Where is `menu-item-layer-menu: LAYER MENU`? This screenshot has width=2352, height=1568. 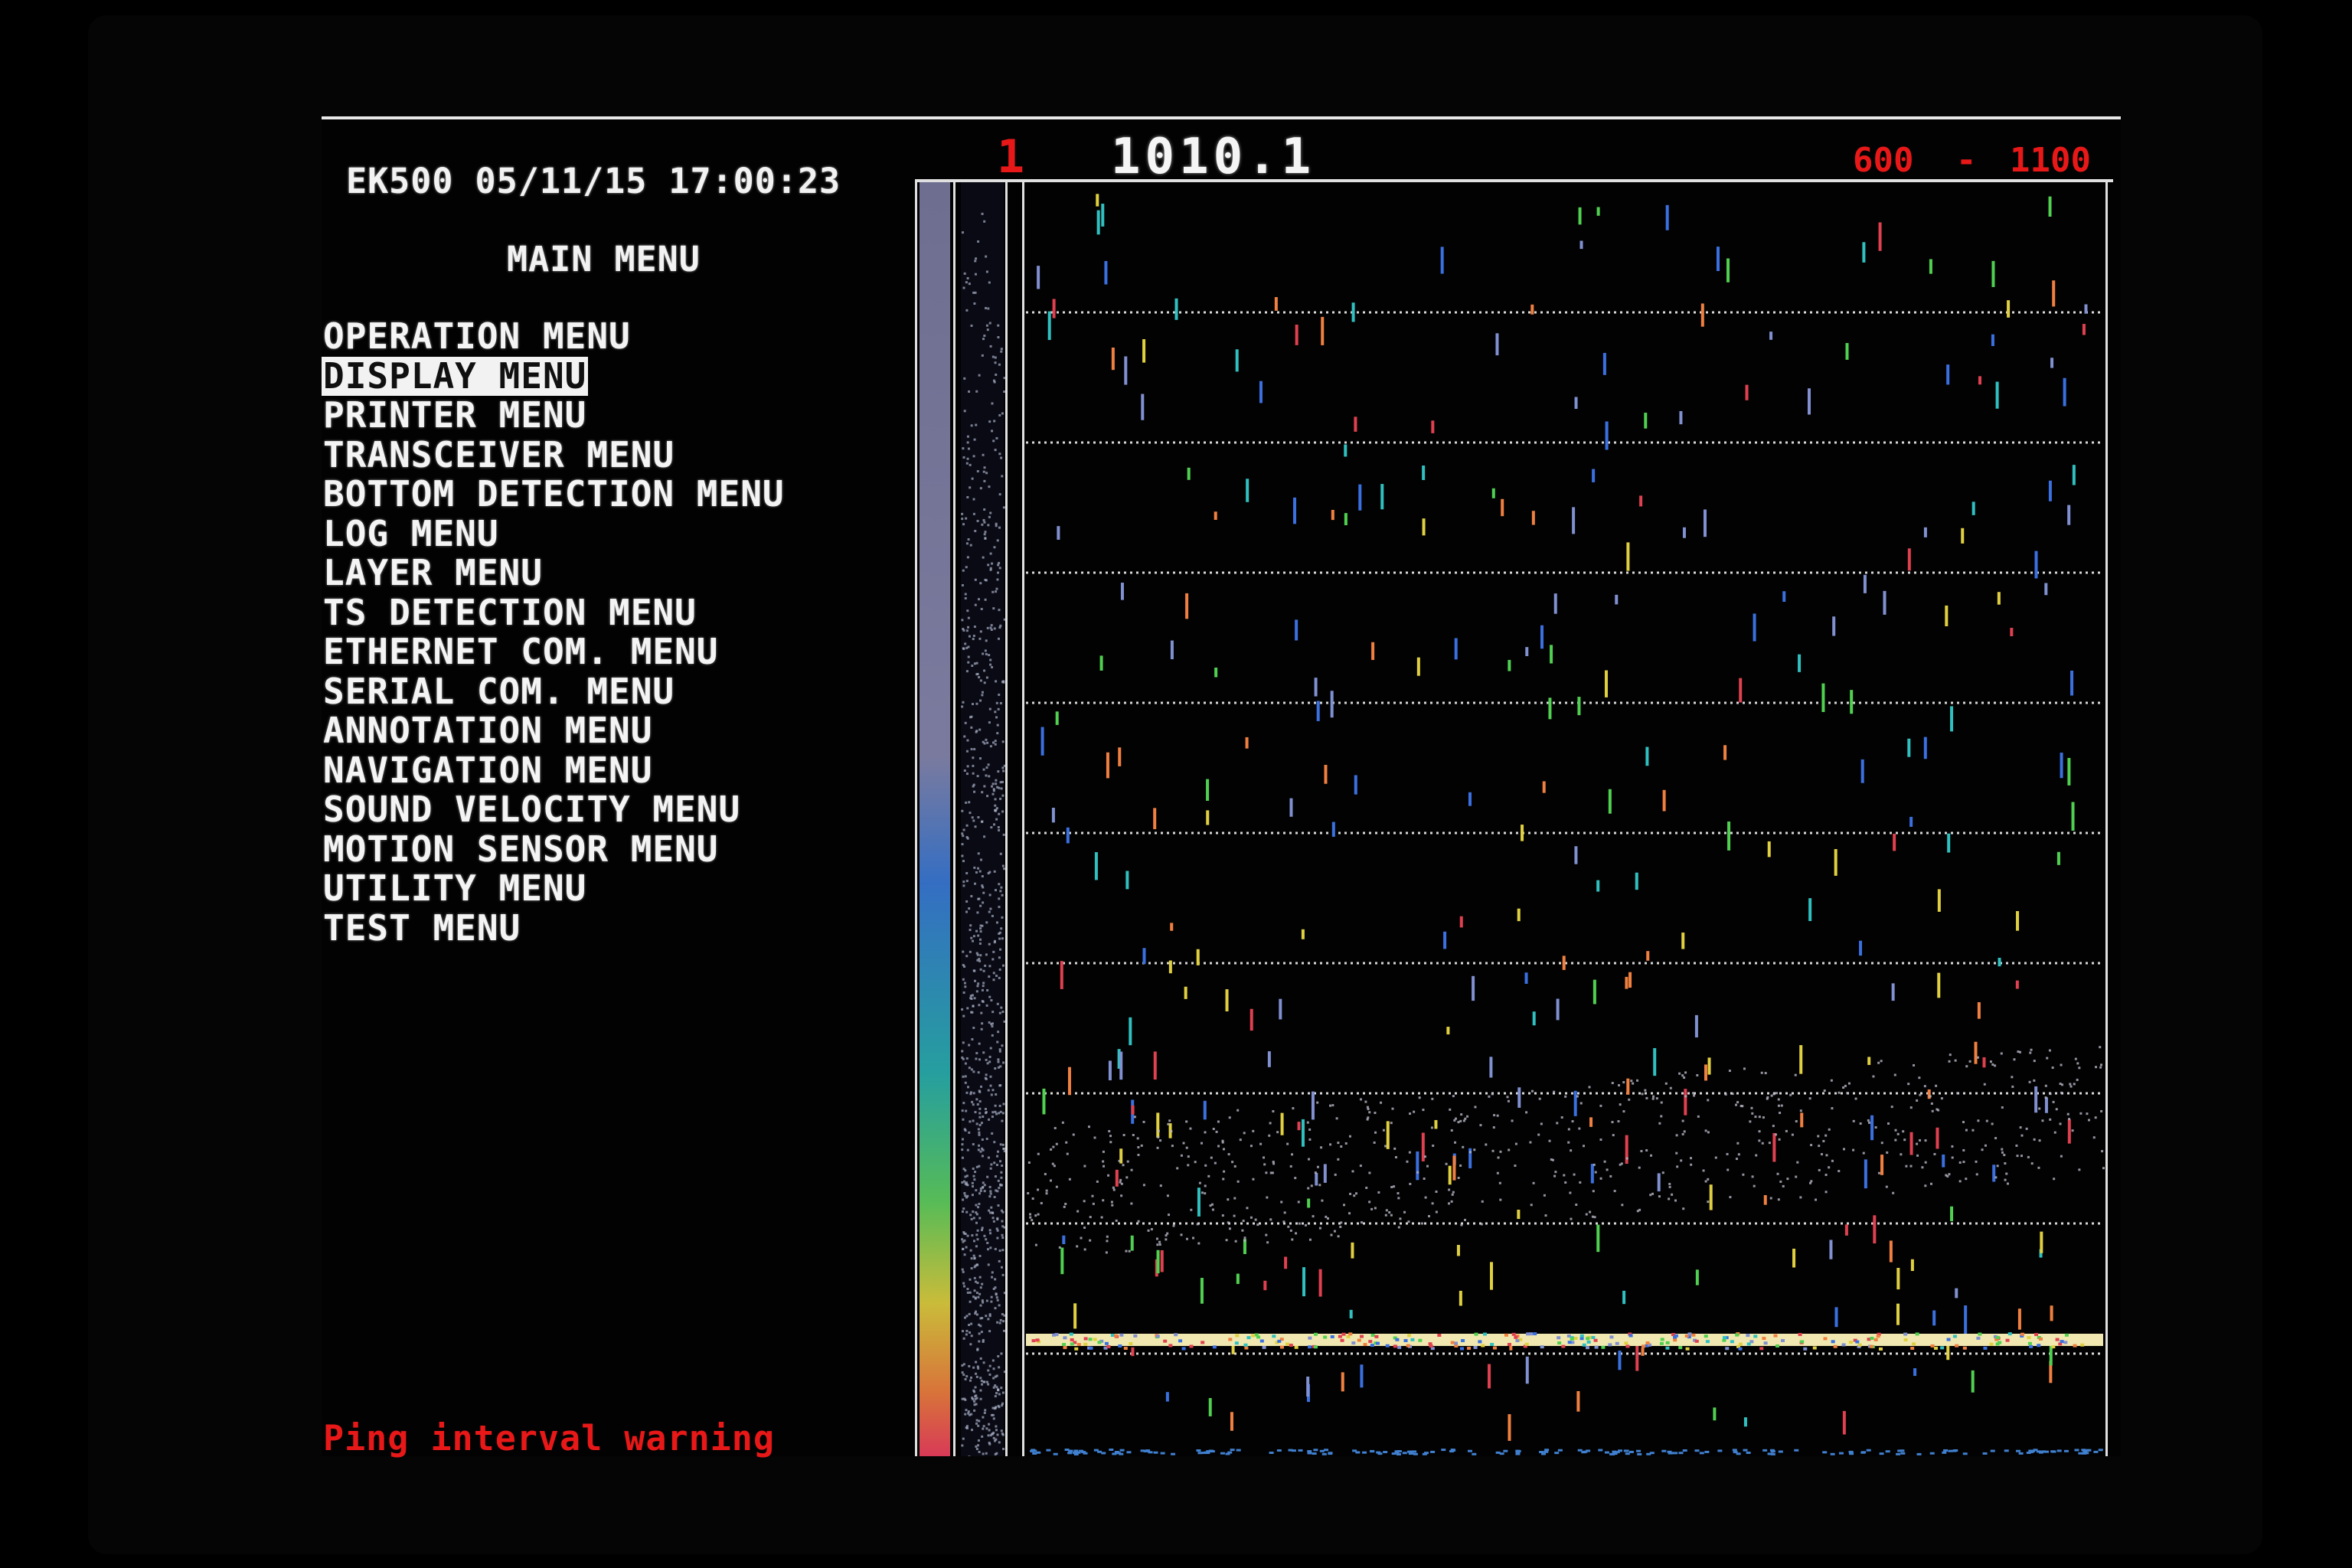 menu-item-layer-menu: LAYER MENU is located at coordinates (433, 572).